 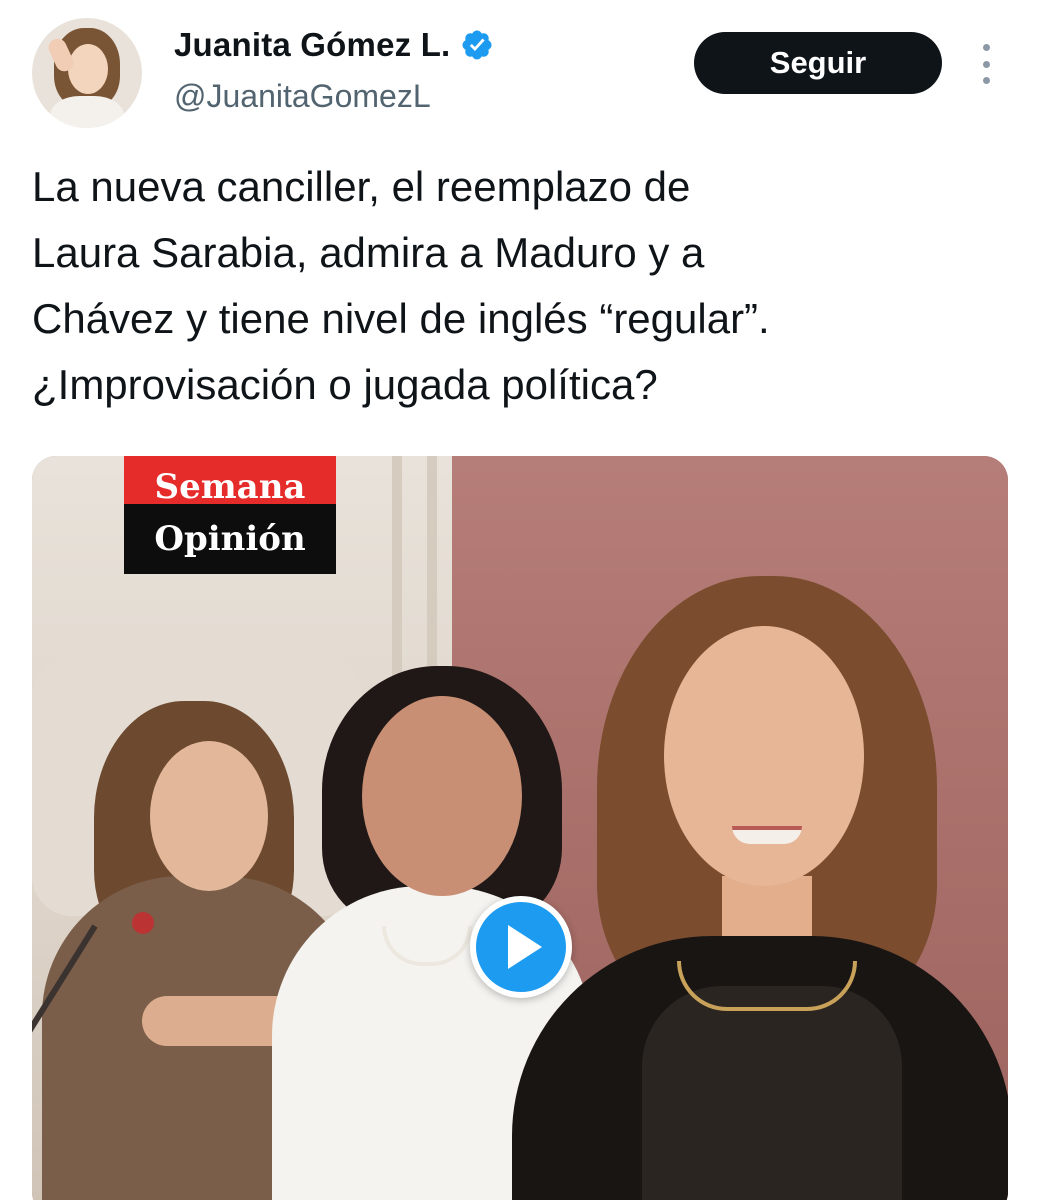 I want to click on avatar-face, so click(x=88, y=69).